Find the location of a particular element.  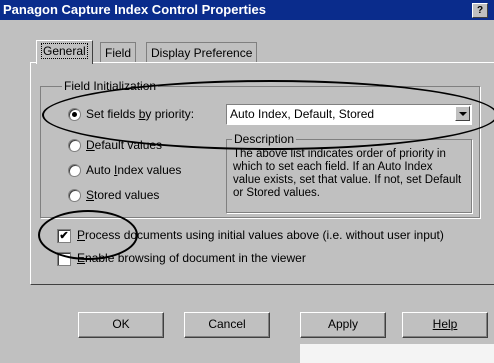

tab-general: General is located at coordinates (64, 52).